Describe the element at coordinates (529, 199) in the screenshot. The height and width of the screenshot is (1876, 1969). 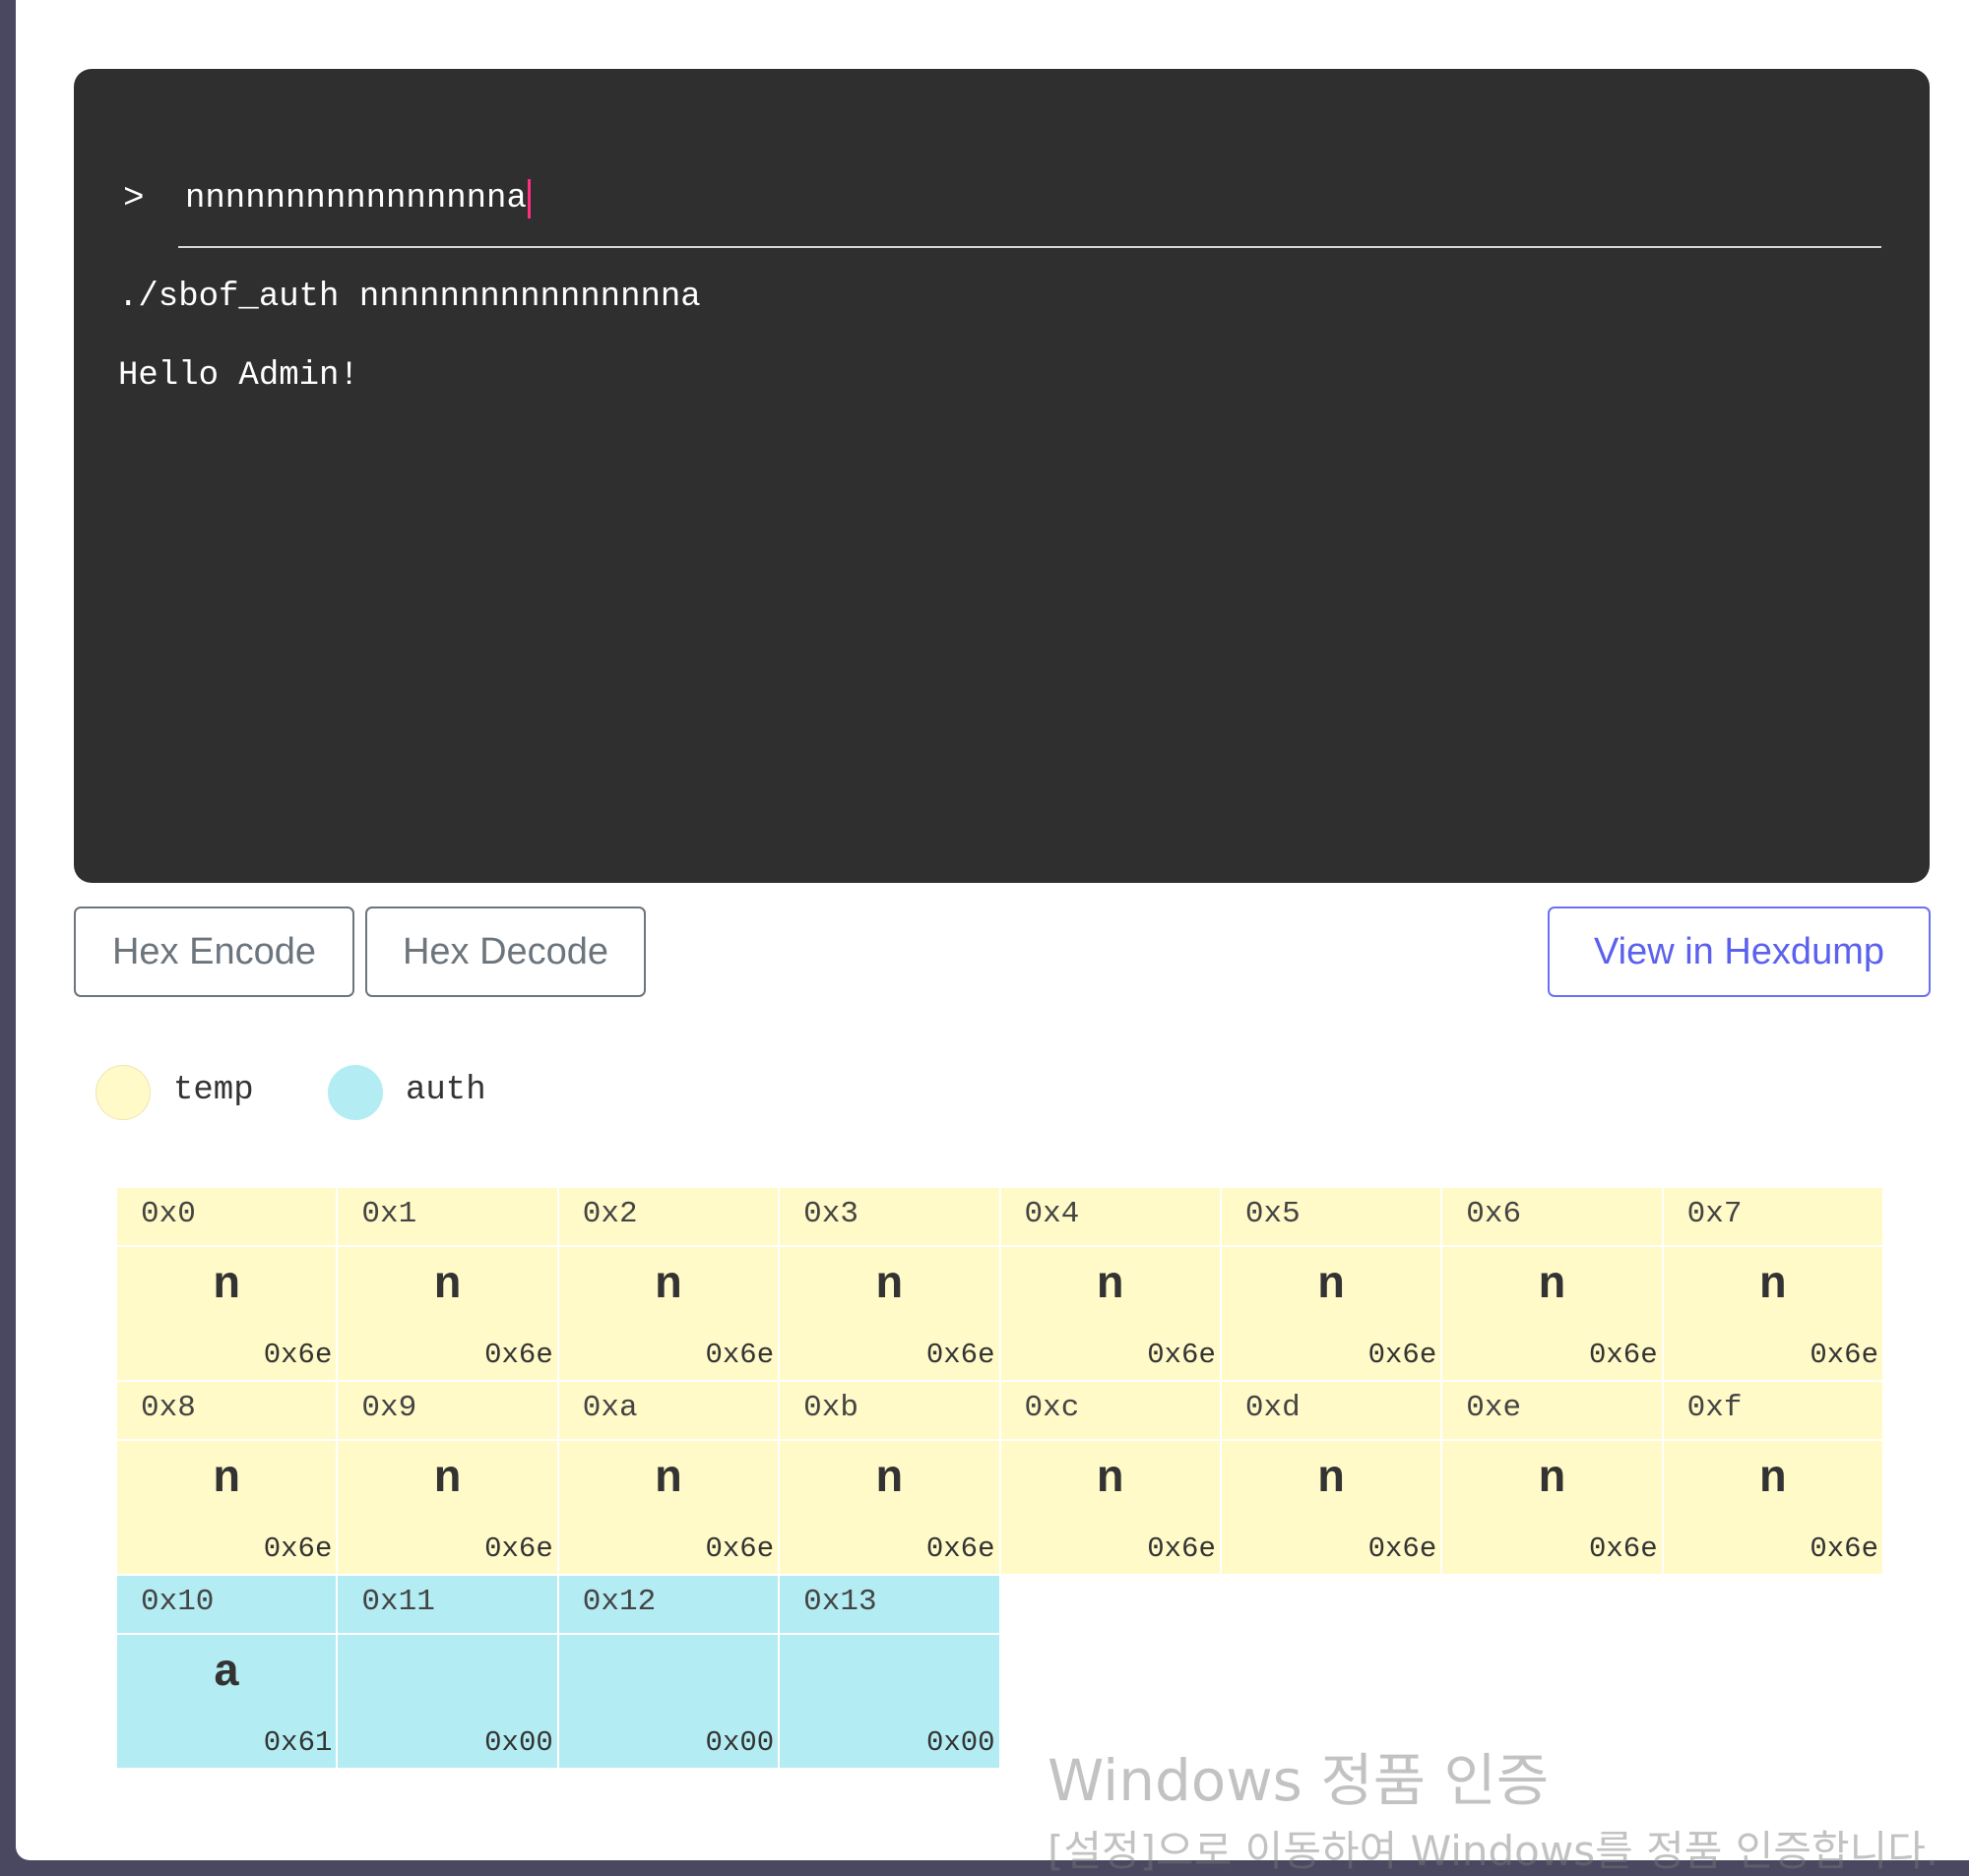
I see `text-cursor` at that location.